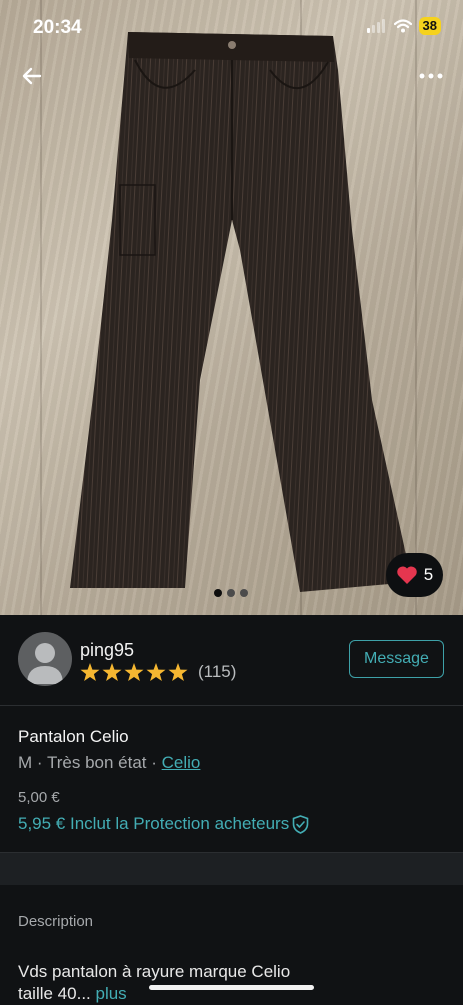 The height and width of the screenshot is (1005, 463). Describe the element at coordinates (154, 823) in the screenshot. I see `price-with-protection-text: 5,95 € Inclut la Protection acheteurs` at that location.